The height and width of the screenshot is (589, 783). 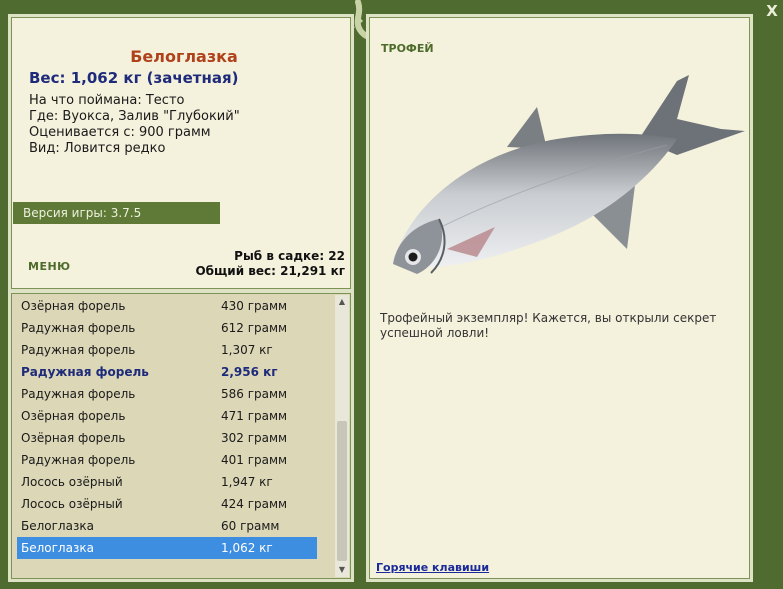 I want to click on list-item: Озёрная форель 430 грамм, so click(x=175, y=306).